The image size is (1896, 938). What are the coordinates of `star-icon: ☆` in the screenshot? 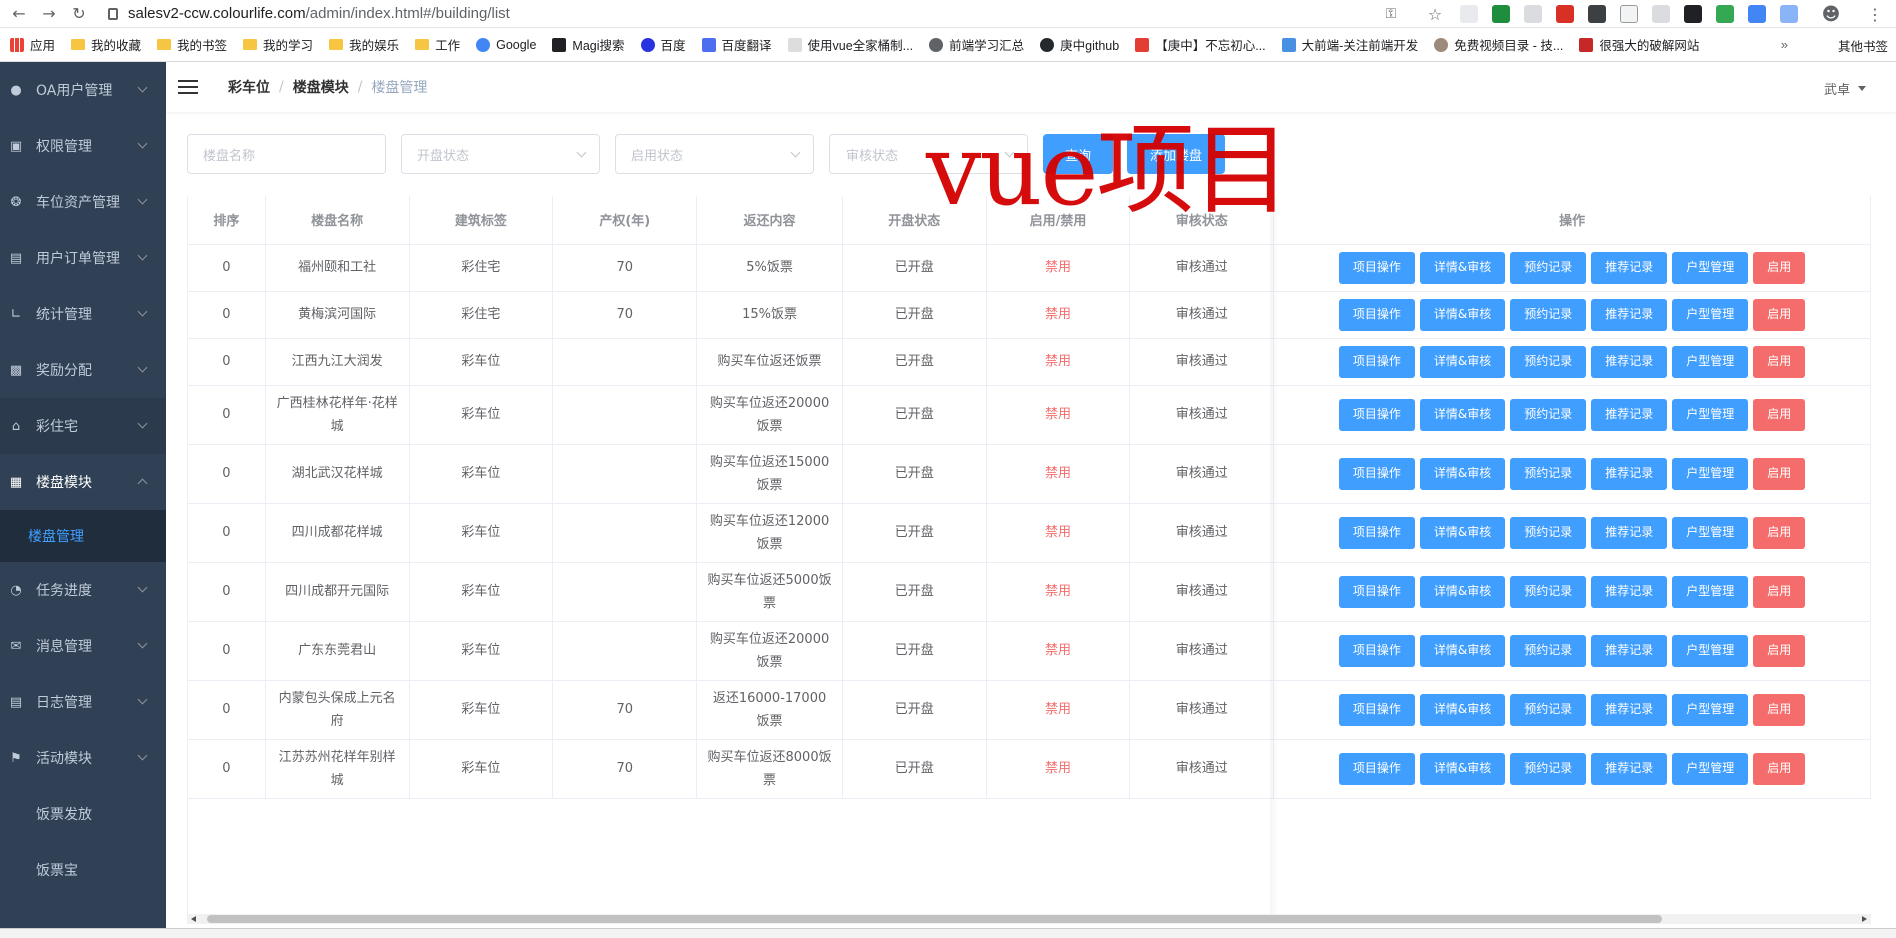 It's located at (1435, 14).